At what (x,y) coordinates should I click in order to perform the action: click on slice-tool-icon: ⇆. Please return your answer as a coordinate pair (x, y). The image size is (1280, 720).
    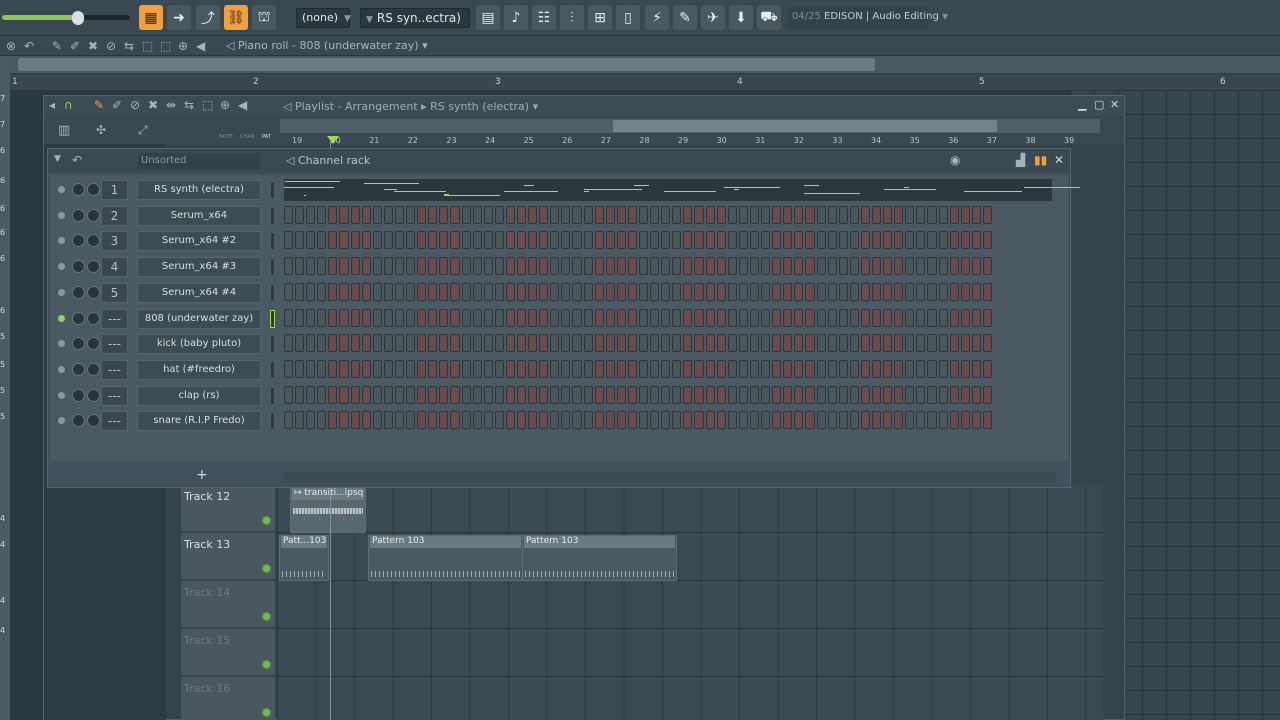
    Looking at the image, I should click on (129, 46).